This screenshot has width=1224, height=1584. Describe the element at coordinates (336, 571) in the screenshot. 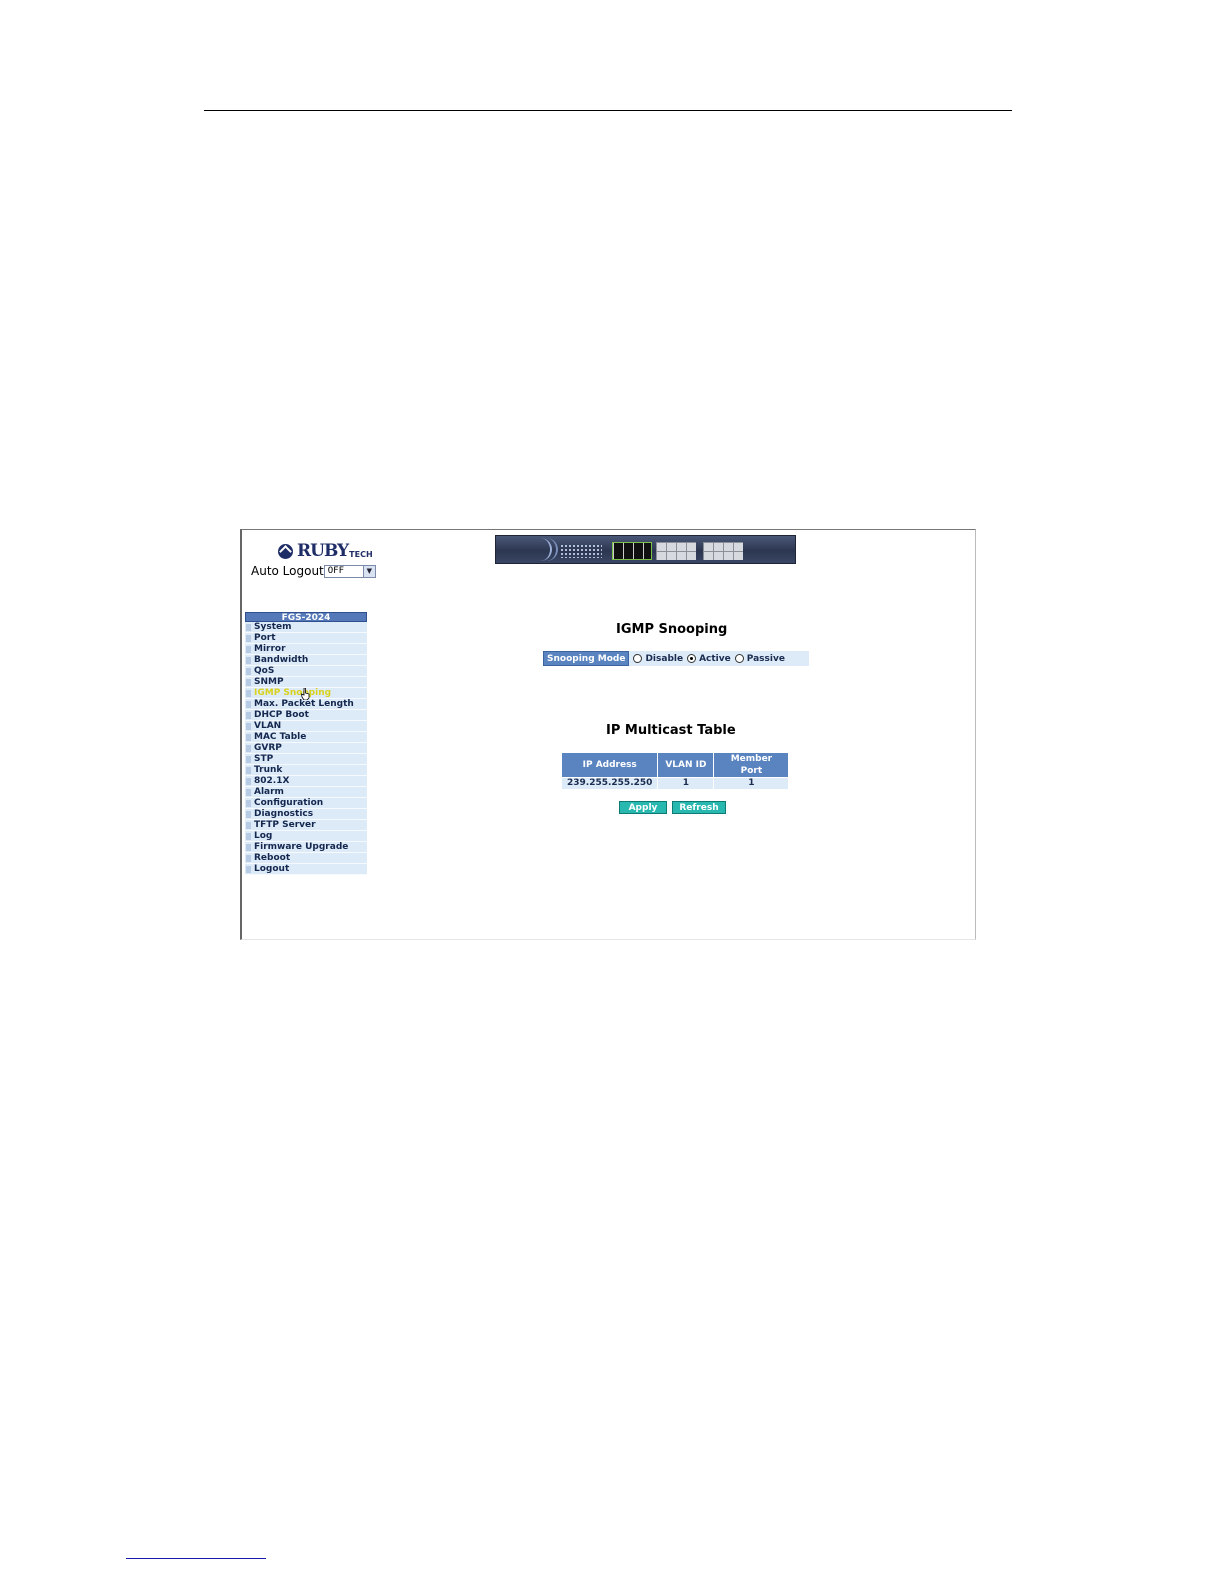

I see `auto-logout-value: OFF` at that location.